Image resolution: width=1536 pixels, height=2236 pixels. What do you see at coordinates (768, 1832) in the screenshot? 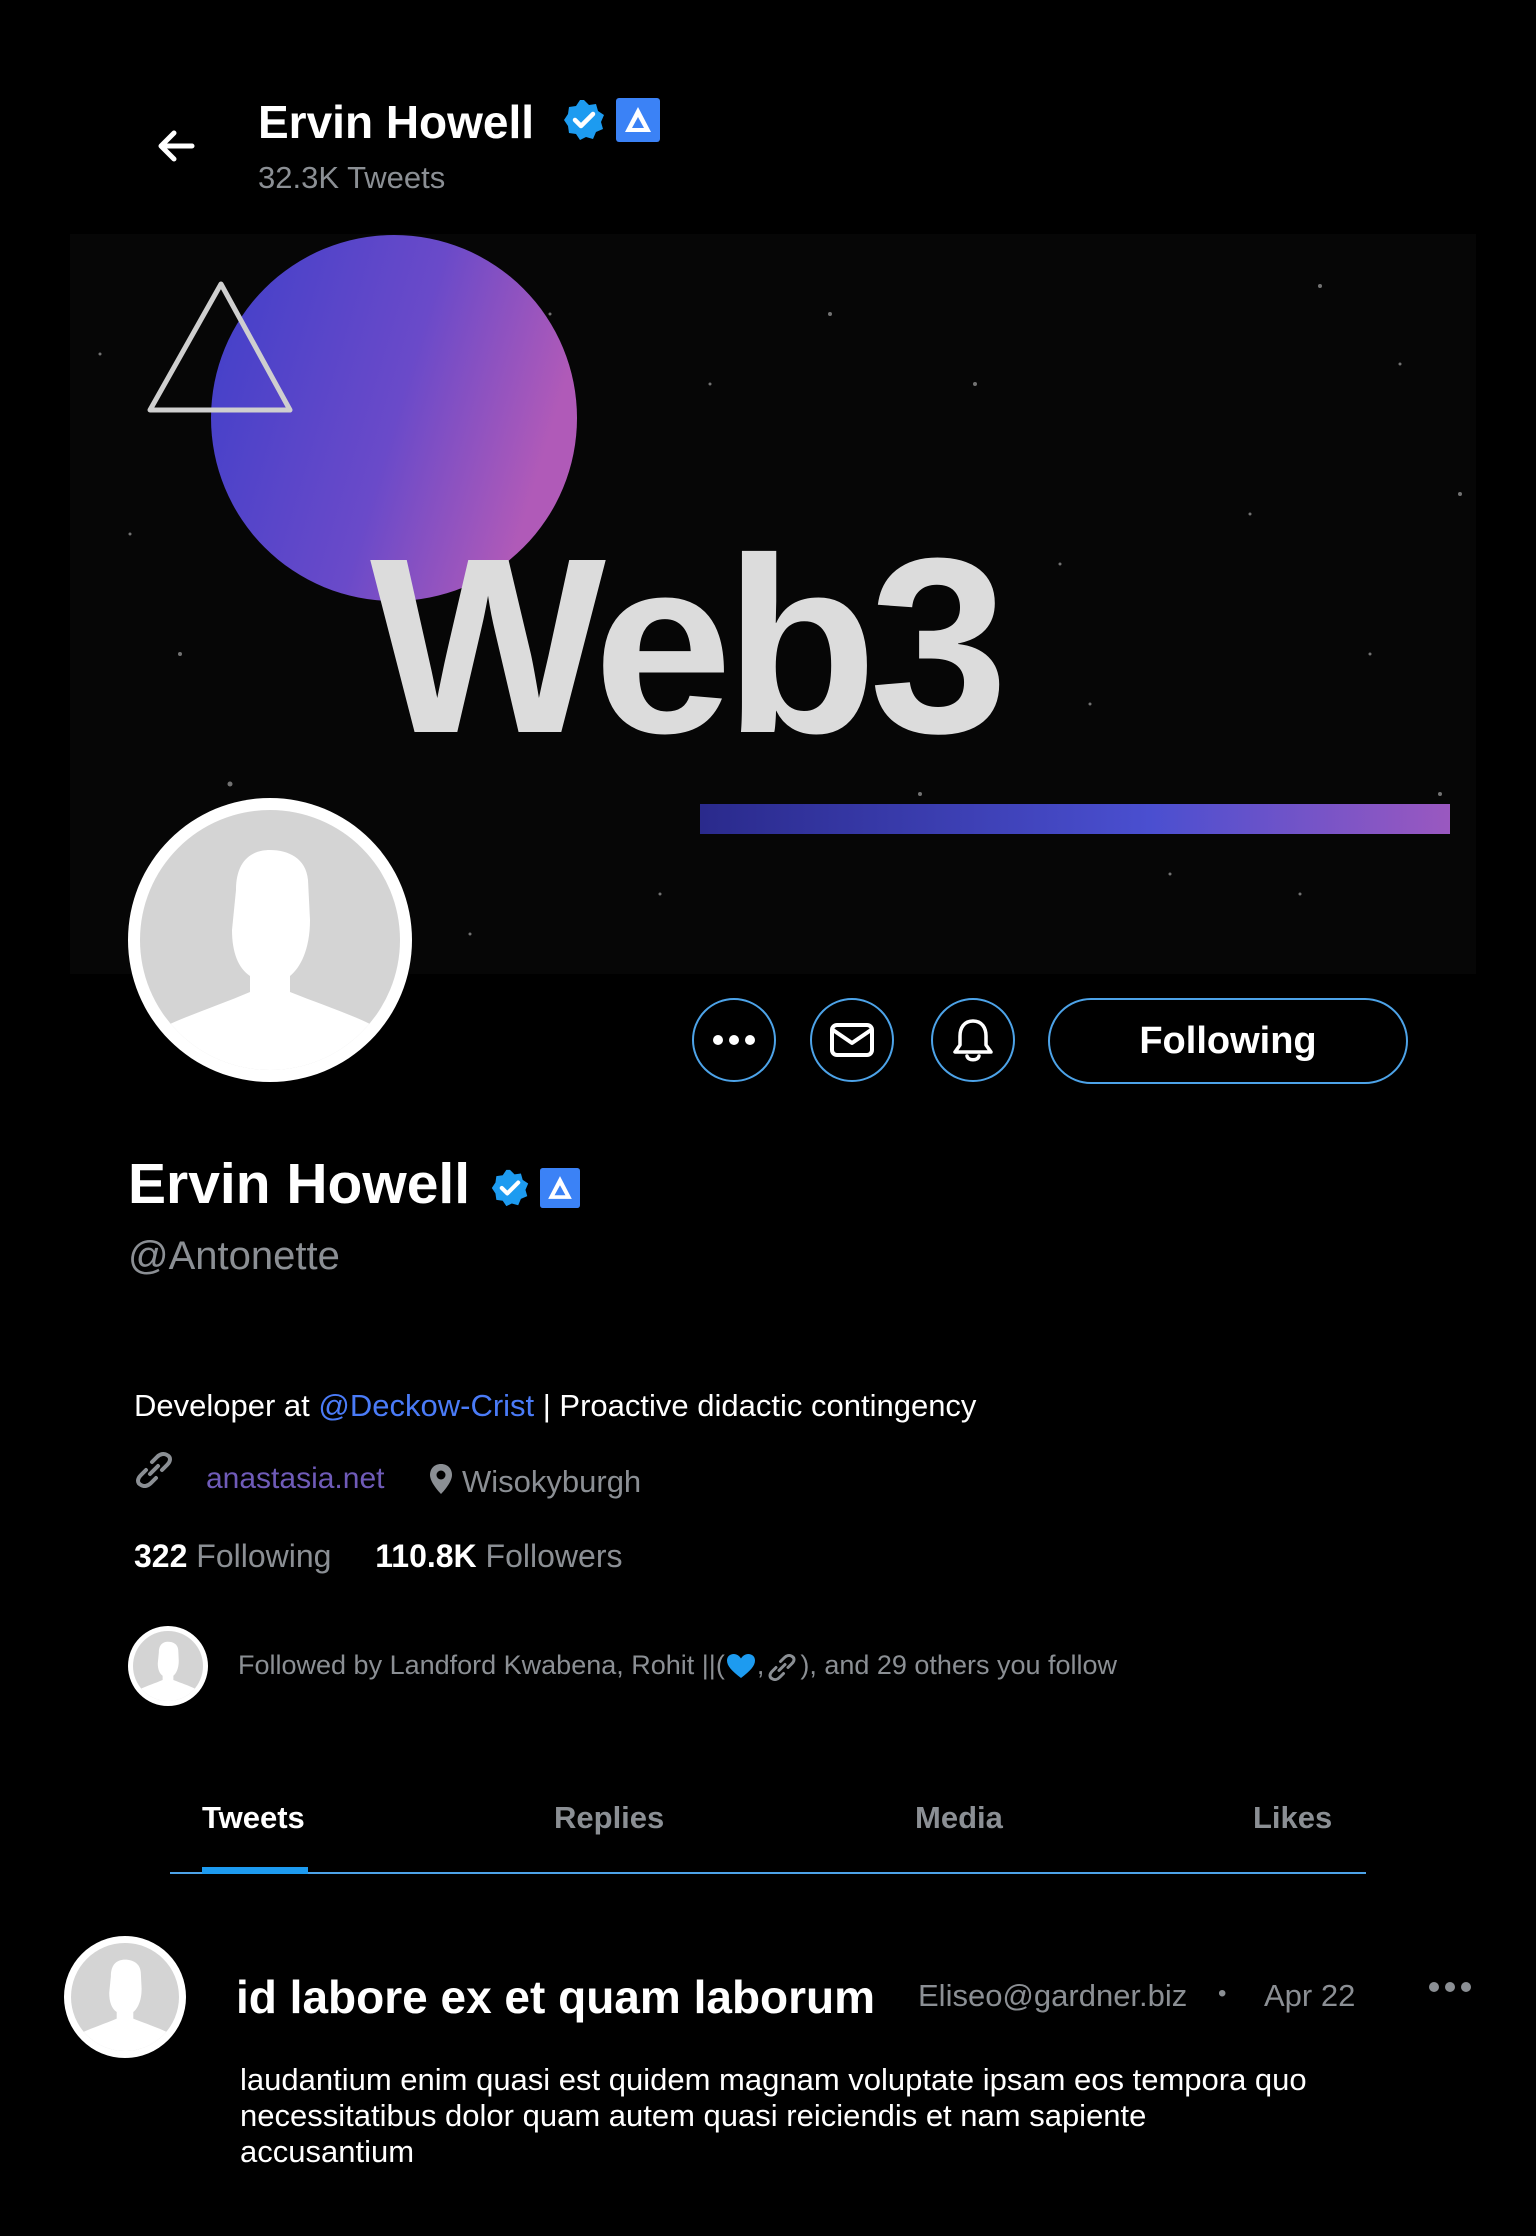
I see `profile-tabs: Tweets Replies Media Likes` at bounding box center [768, 1832].